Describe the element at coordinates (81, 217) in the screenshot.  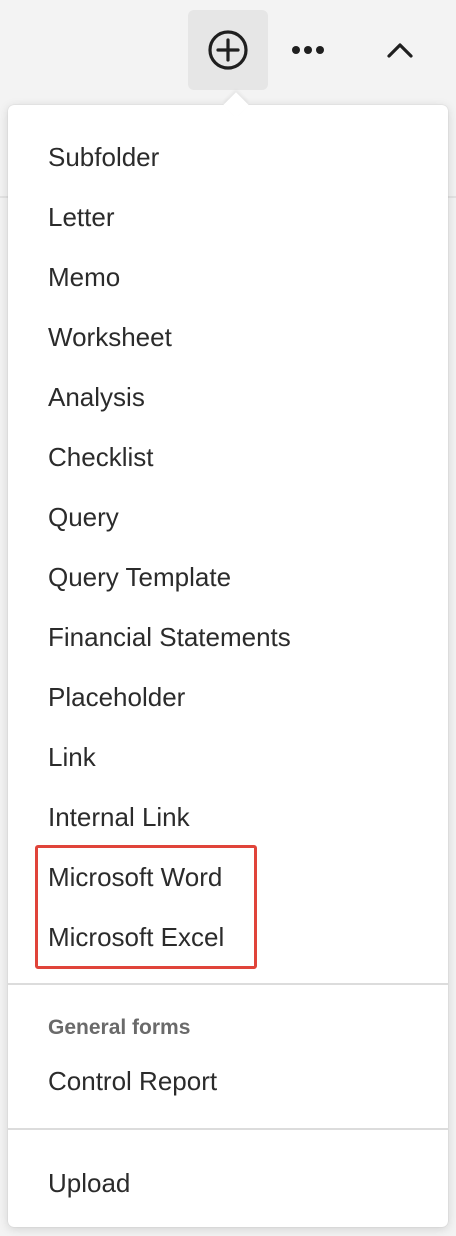
I see `menu-item-letter: Letter` at that location.